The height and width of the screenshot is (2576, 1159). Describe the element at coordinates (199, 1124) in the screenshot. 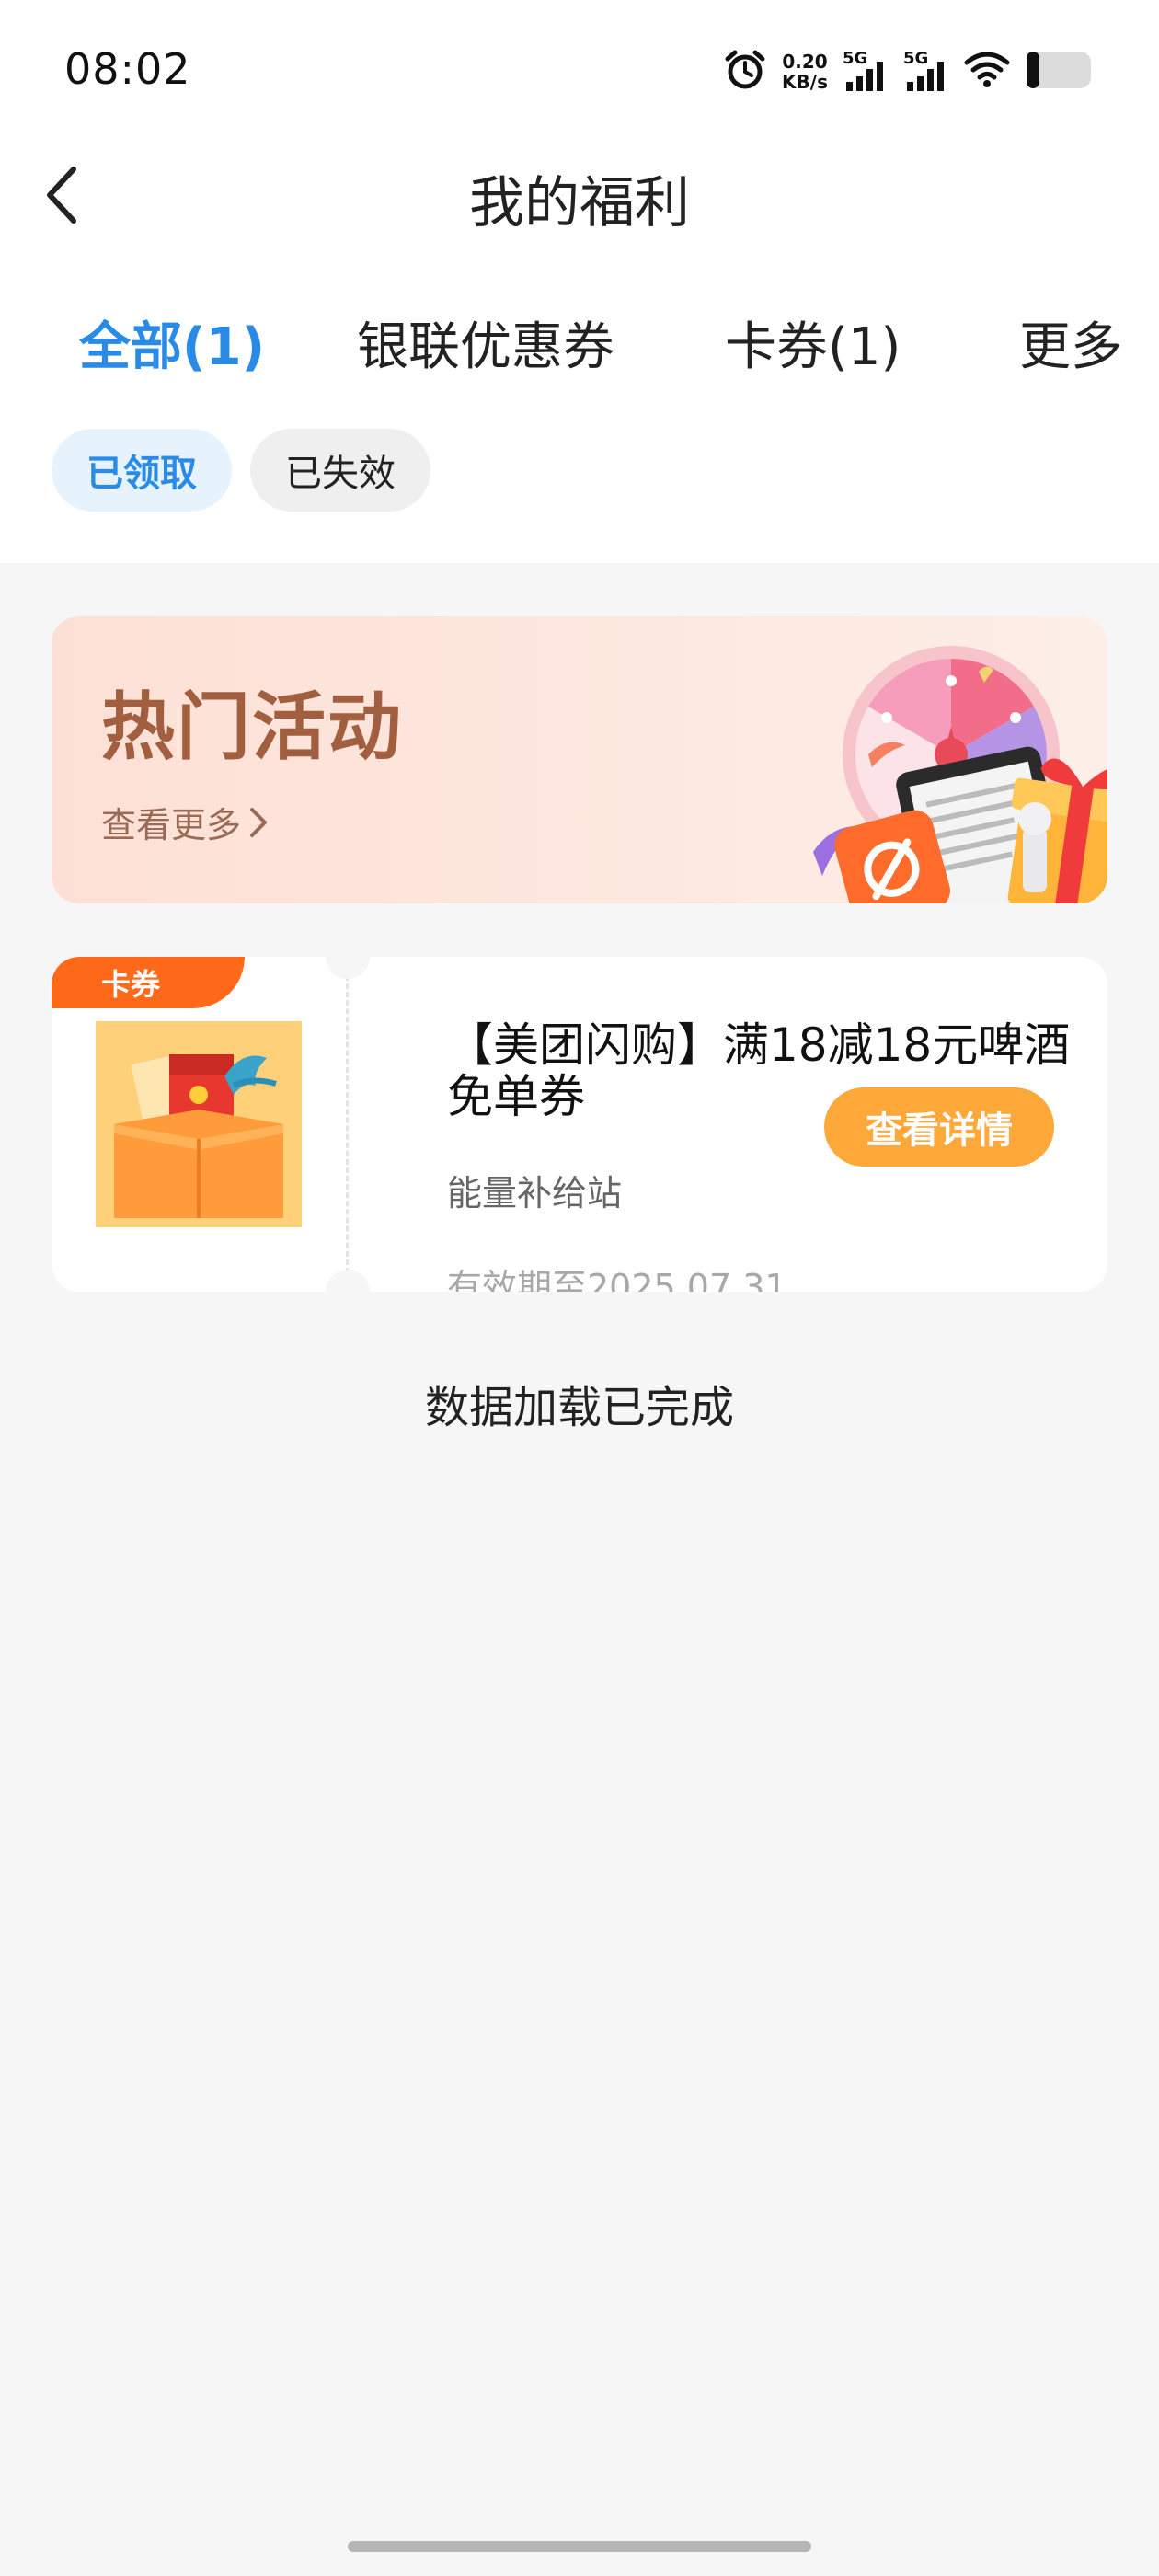

I see `coupon-thumbnail` at that location.